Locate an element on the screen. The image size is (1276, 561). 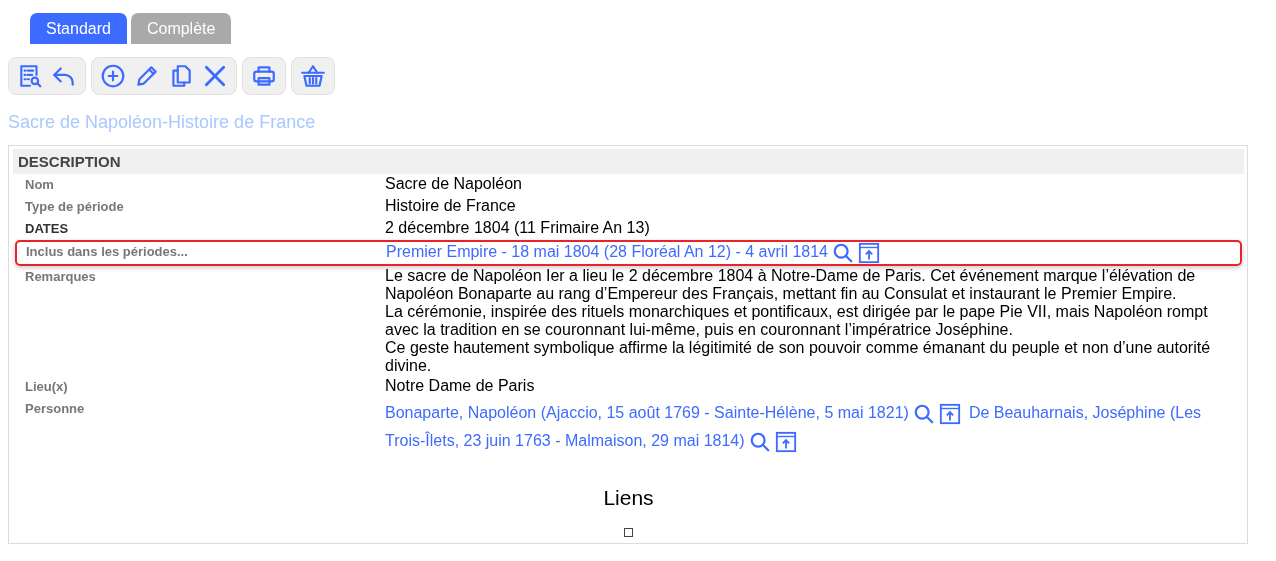
field-value: Sacre de Napoléon is located at coordinates (453, 183).